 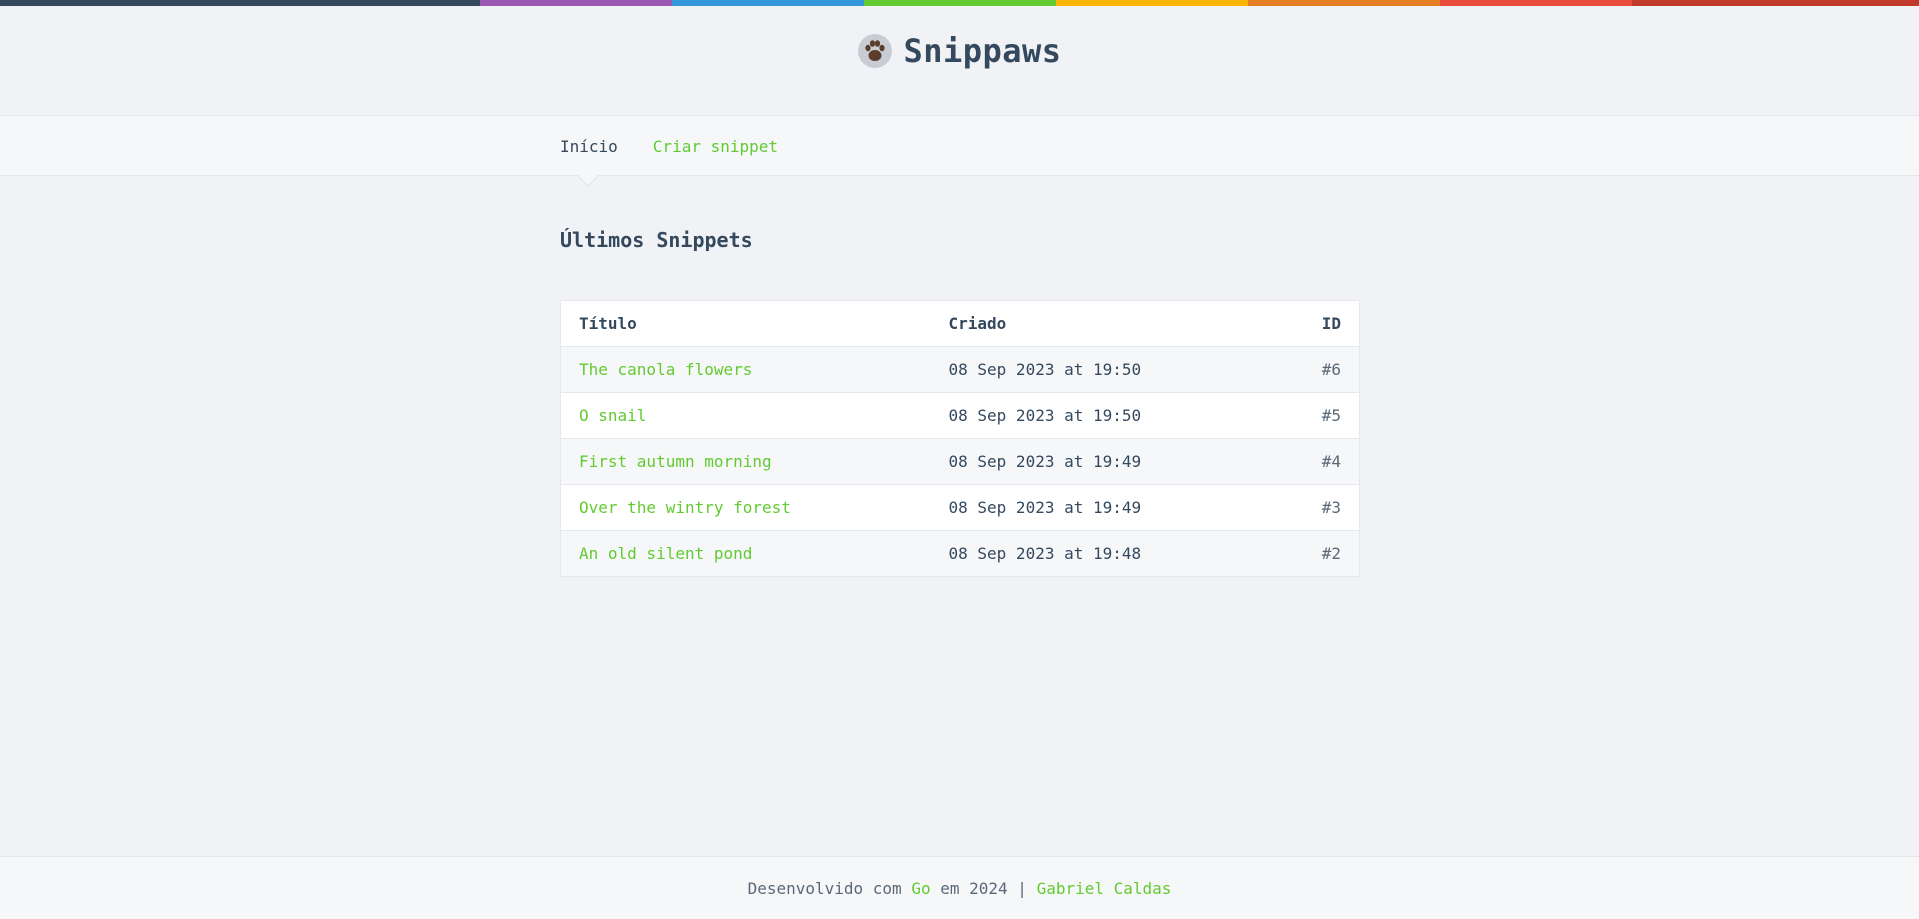 What do you see at coordinates (1317, 323) in the screenshot?
I see `column-header-id: ID` at bounding box center [1317, 323].